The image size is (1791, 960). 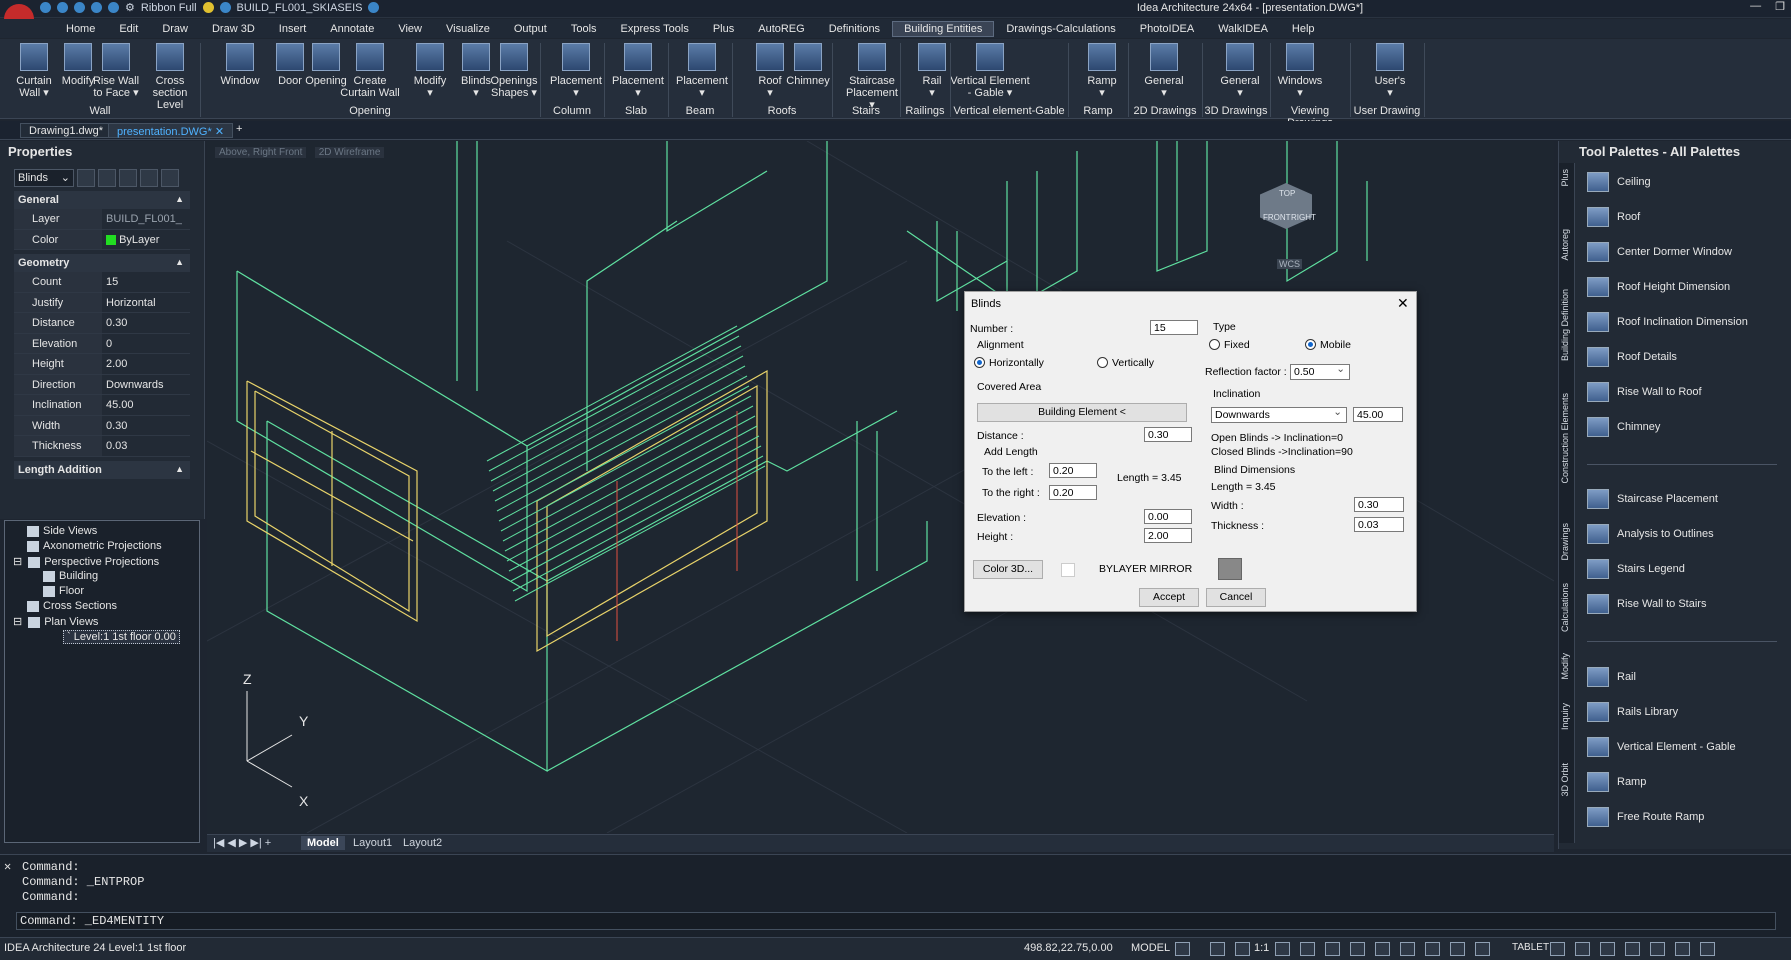 I want to click on file-select: BUILD_FL001_SKIASEIS, so click(x=300, y=8).